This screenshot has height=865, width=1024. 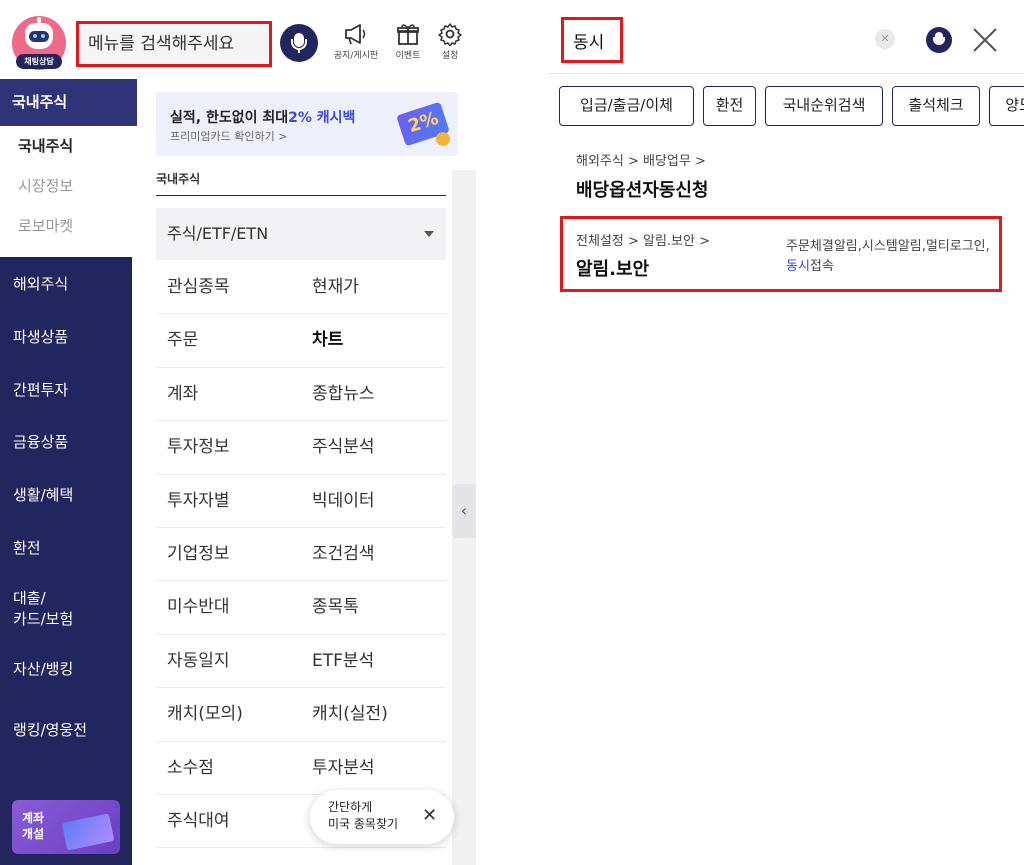 I want to click on notice-board-button: 공지/게시판, so click(x=356, y=41).